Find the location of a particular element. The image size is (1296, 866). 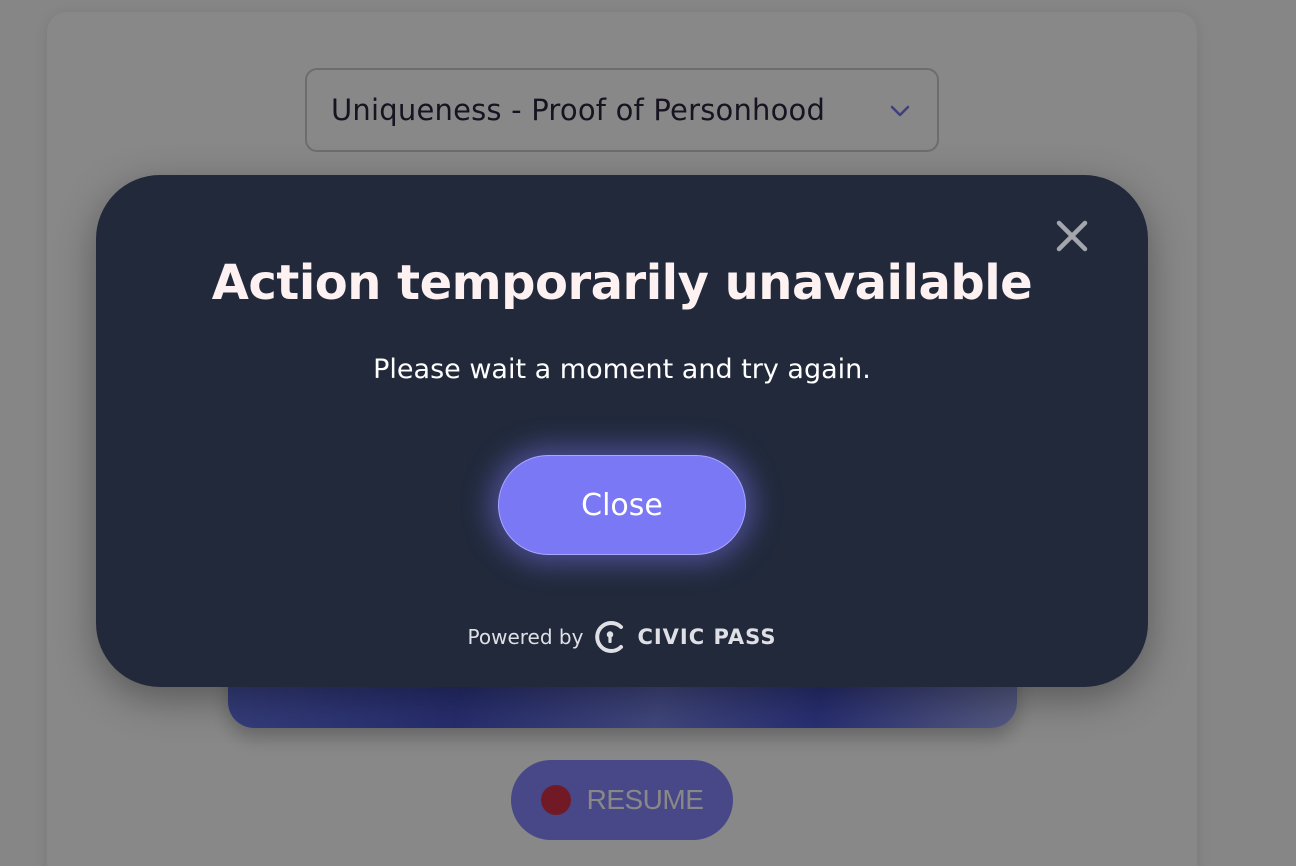

brand-name: CIVIC PASS is located at coordinates (707, 637).